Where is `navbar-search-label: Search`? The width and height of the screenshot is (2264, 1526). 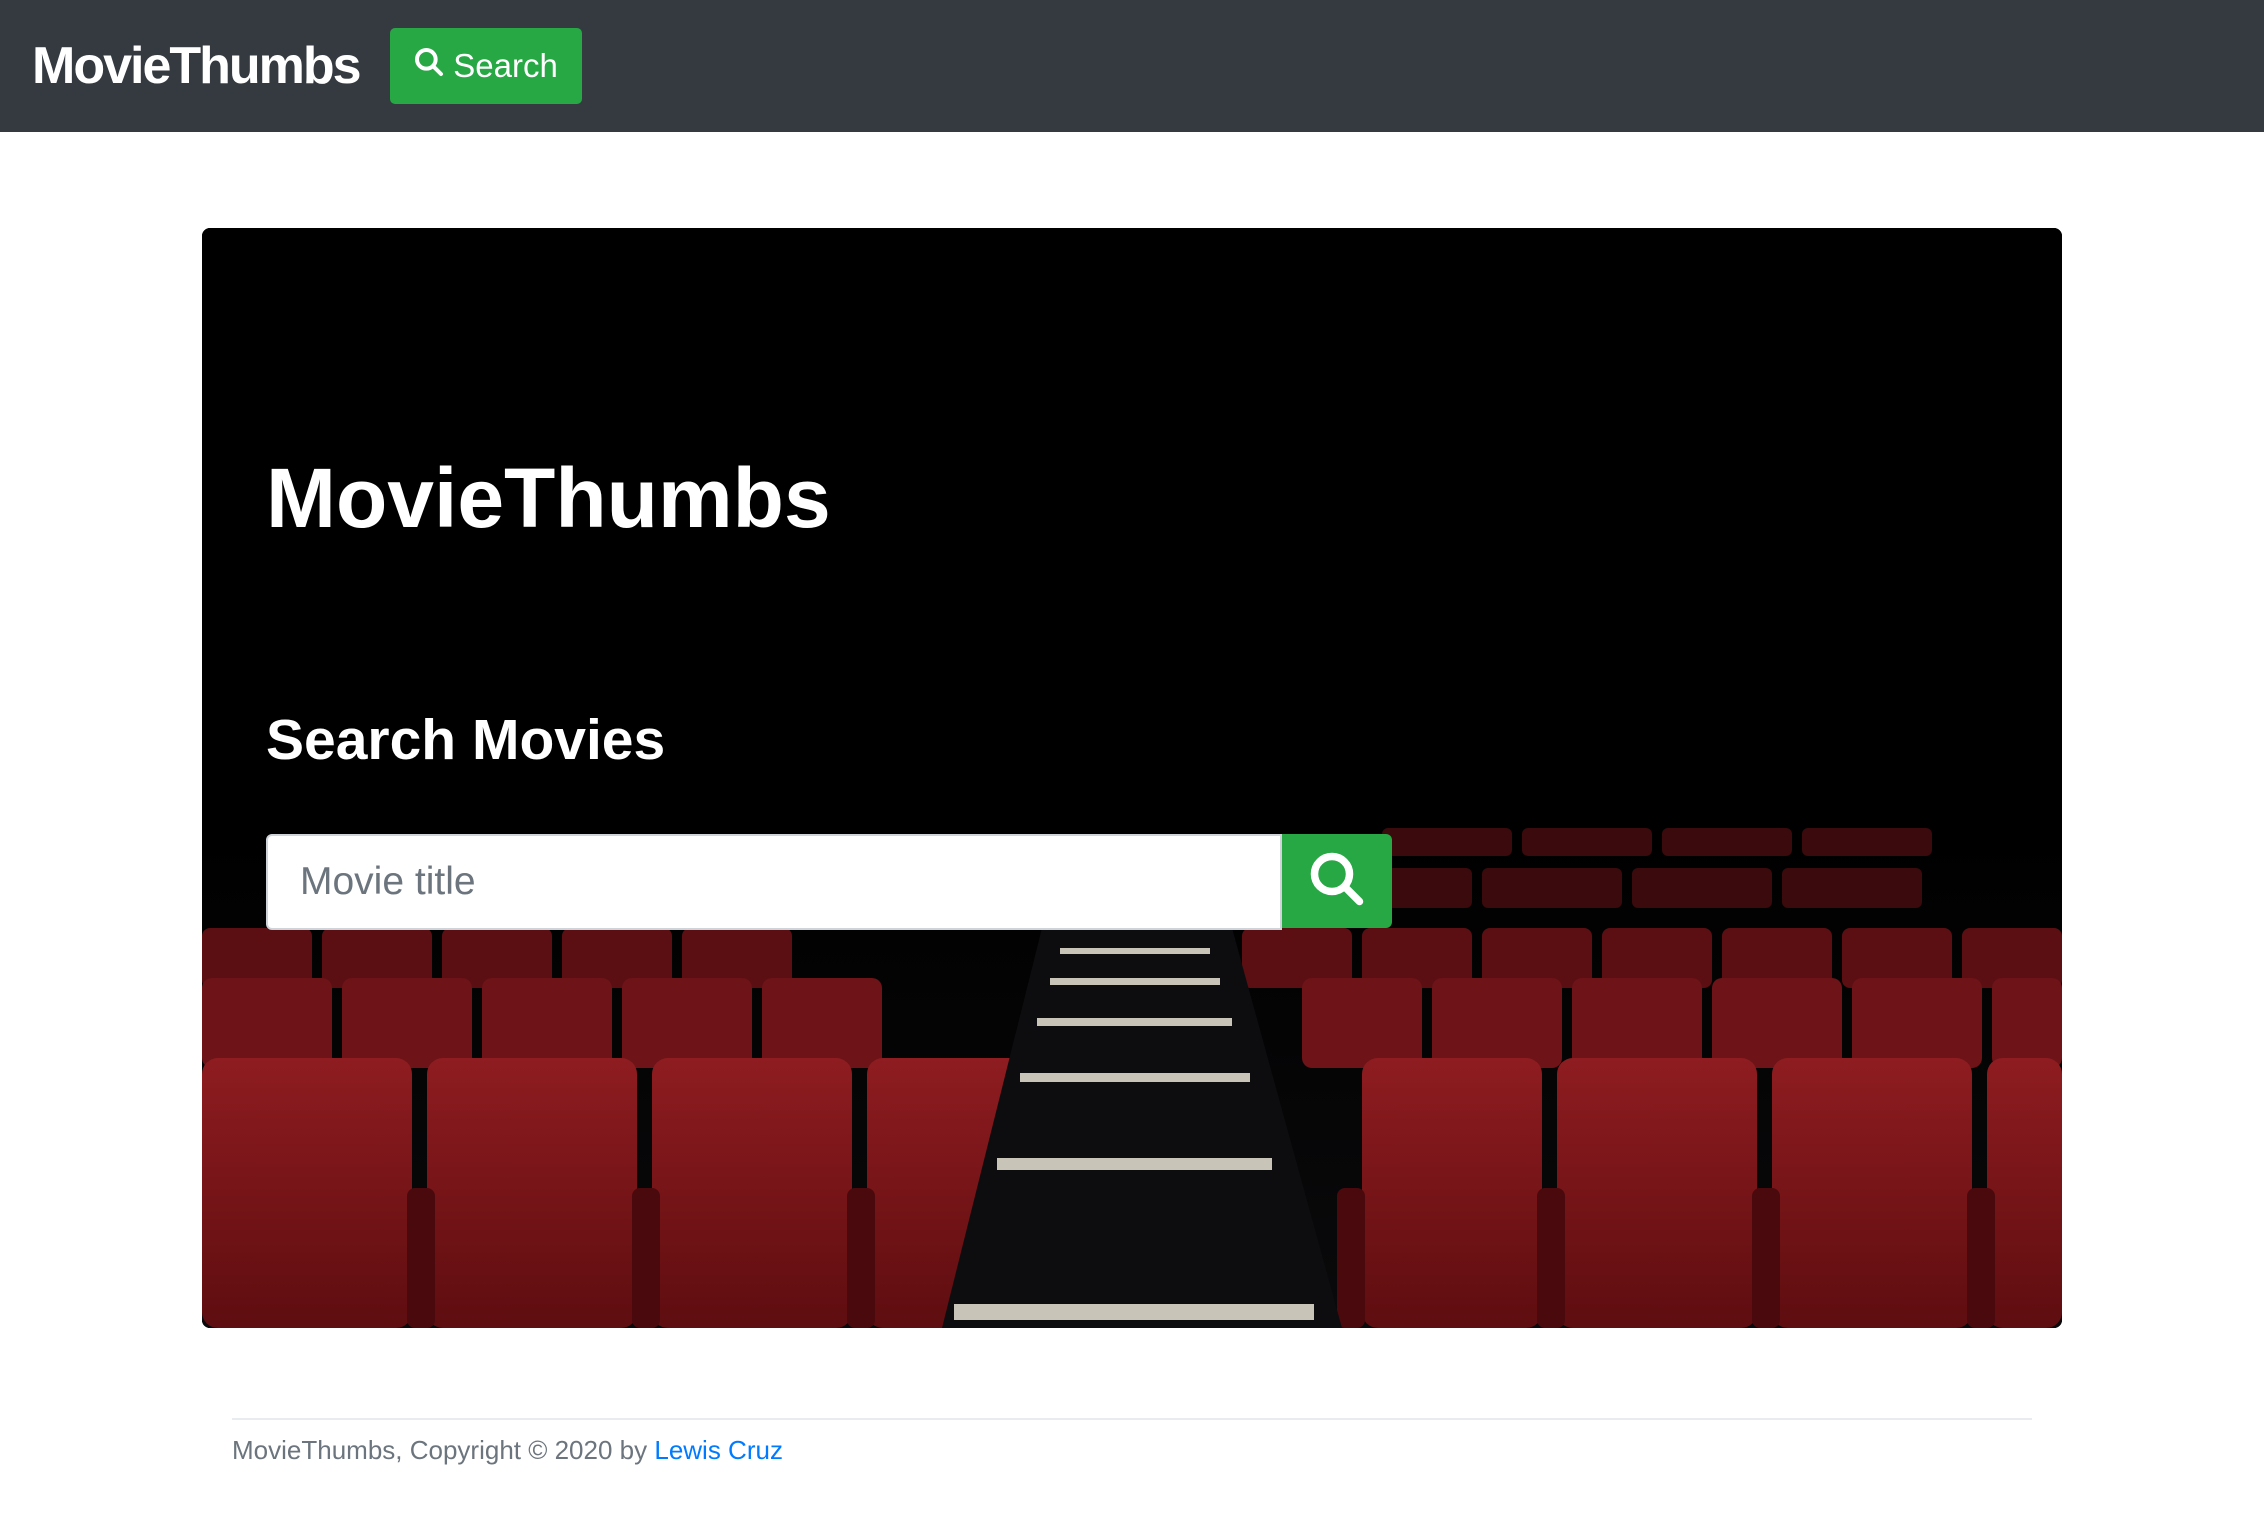
navbar-search-label: Search is located at coordinates (505, 65).